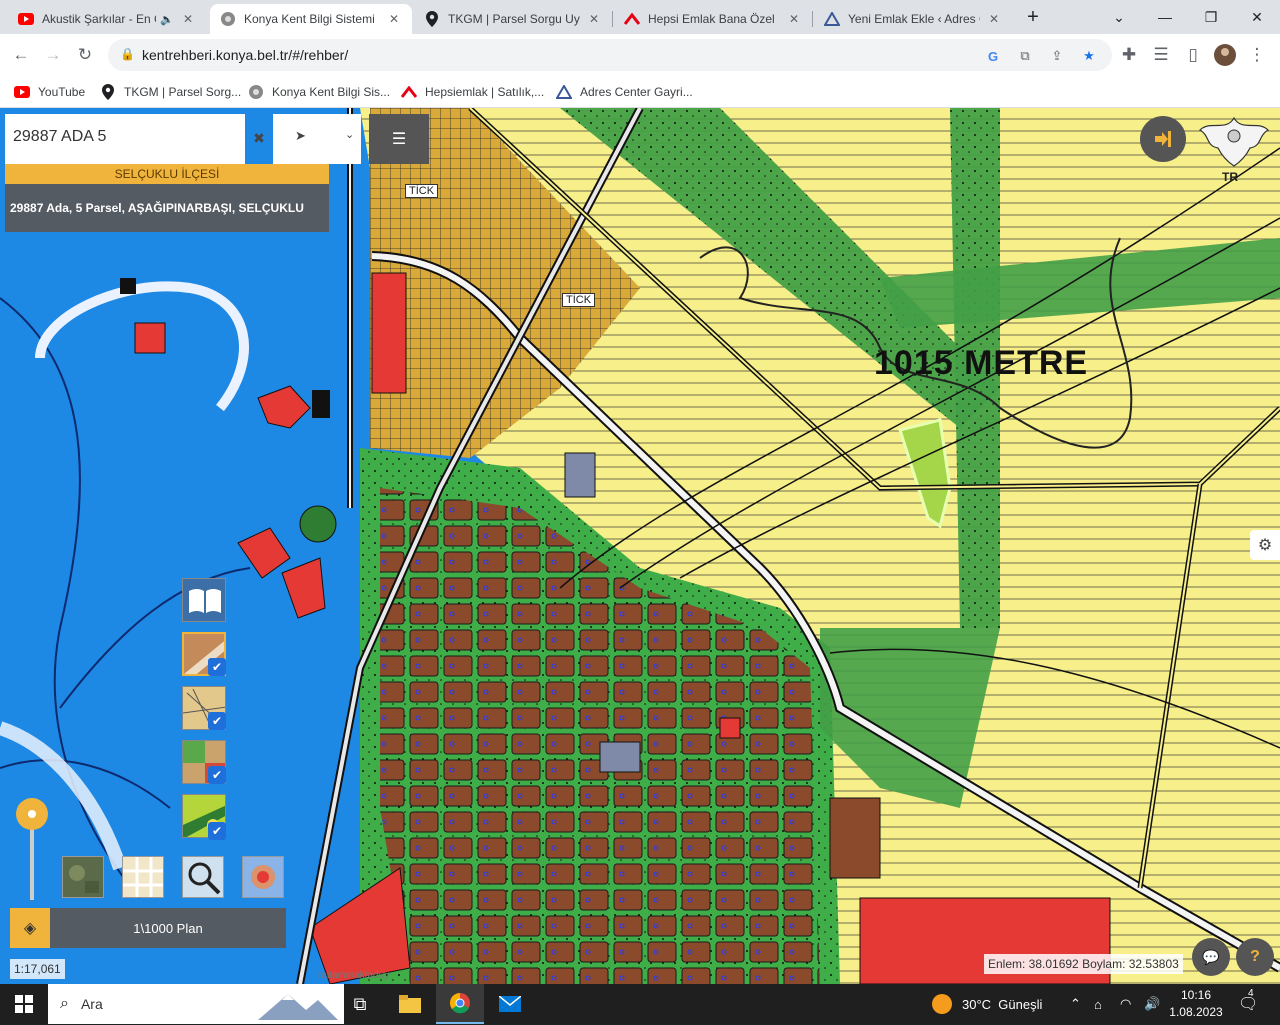 This screenshot has width=1280, height=1025. Describe the element at coordinates (32, 814) in the screenshot. I see `zoom-slider-handle` at that location.